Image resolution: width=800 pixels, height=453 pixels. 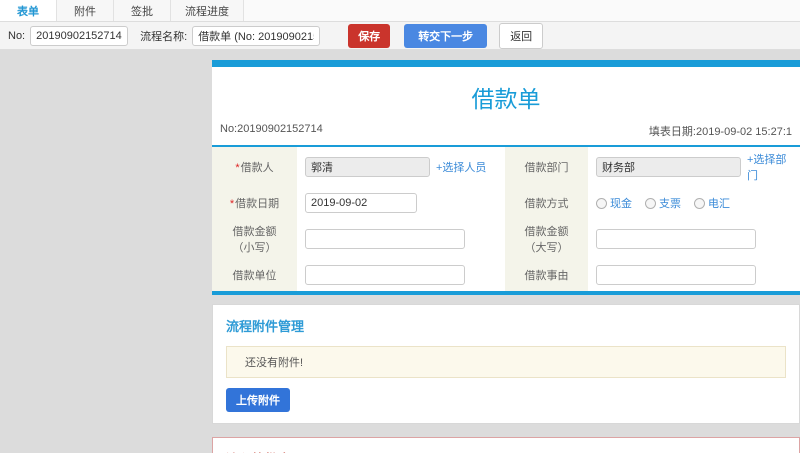 What do you see at coordinates (400, 11) in the screenshot?
I see `tab-bar: 表单 附件 签批 流程进度` at bounding box center [400, 11].